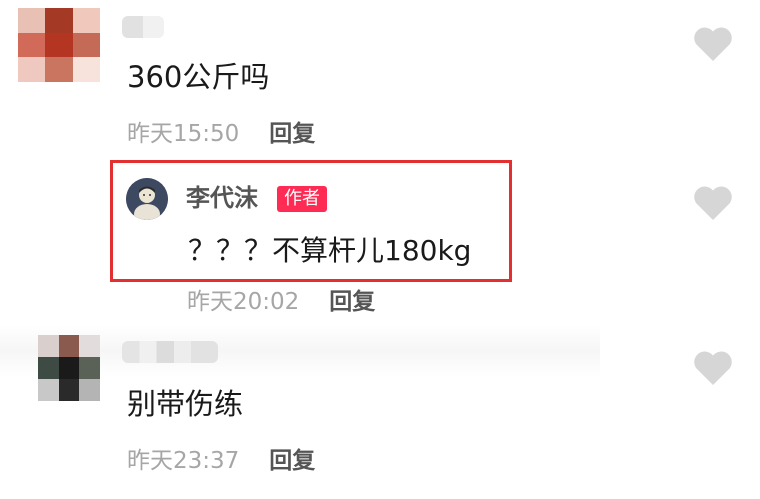 The width and height of the screenshot is (760, 499). What do you see at coordinates (147, 199) in the screenshot?
I see `author-avatar` at bounding box center [147, 199].